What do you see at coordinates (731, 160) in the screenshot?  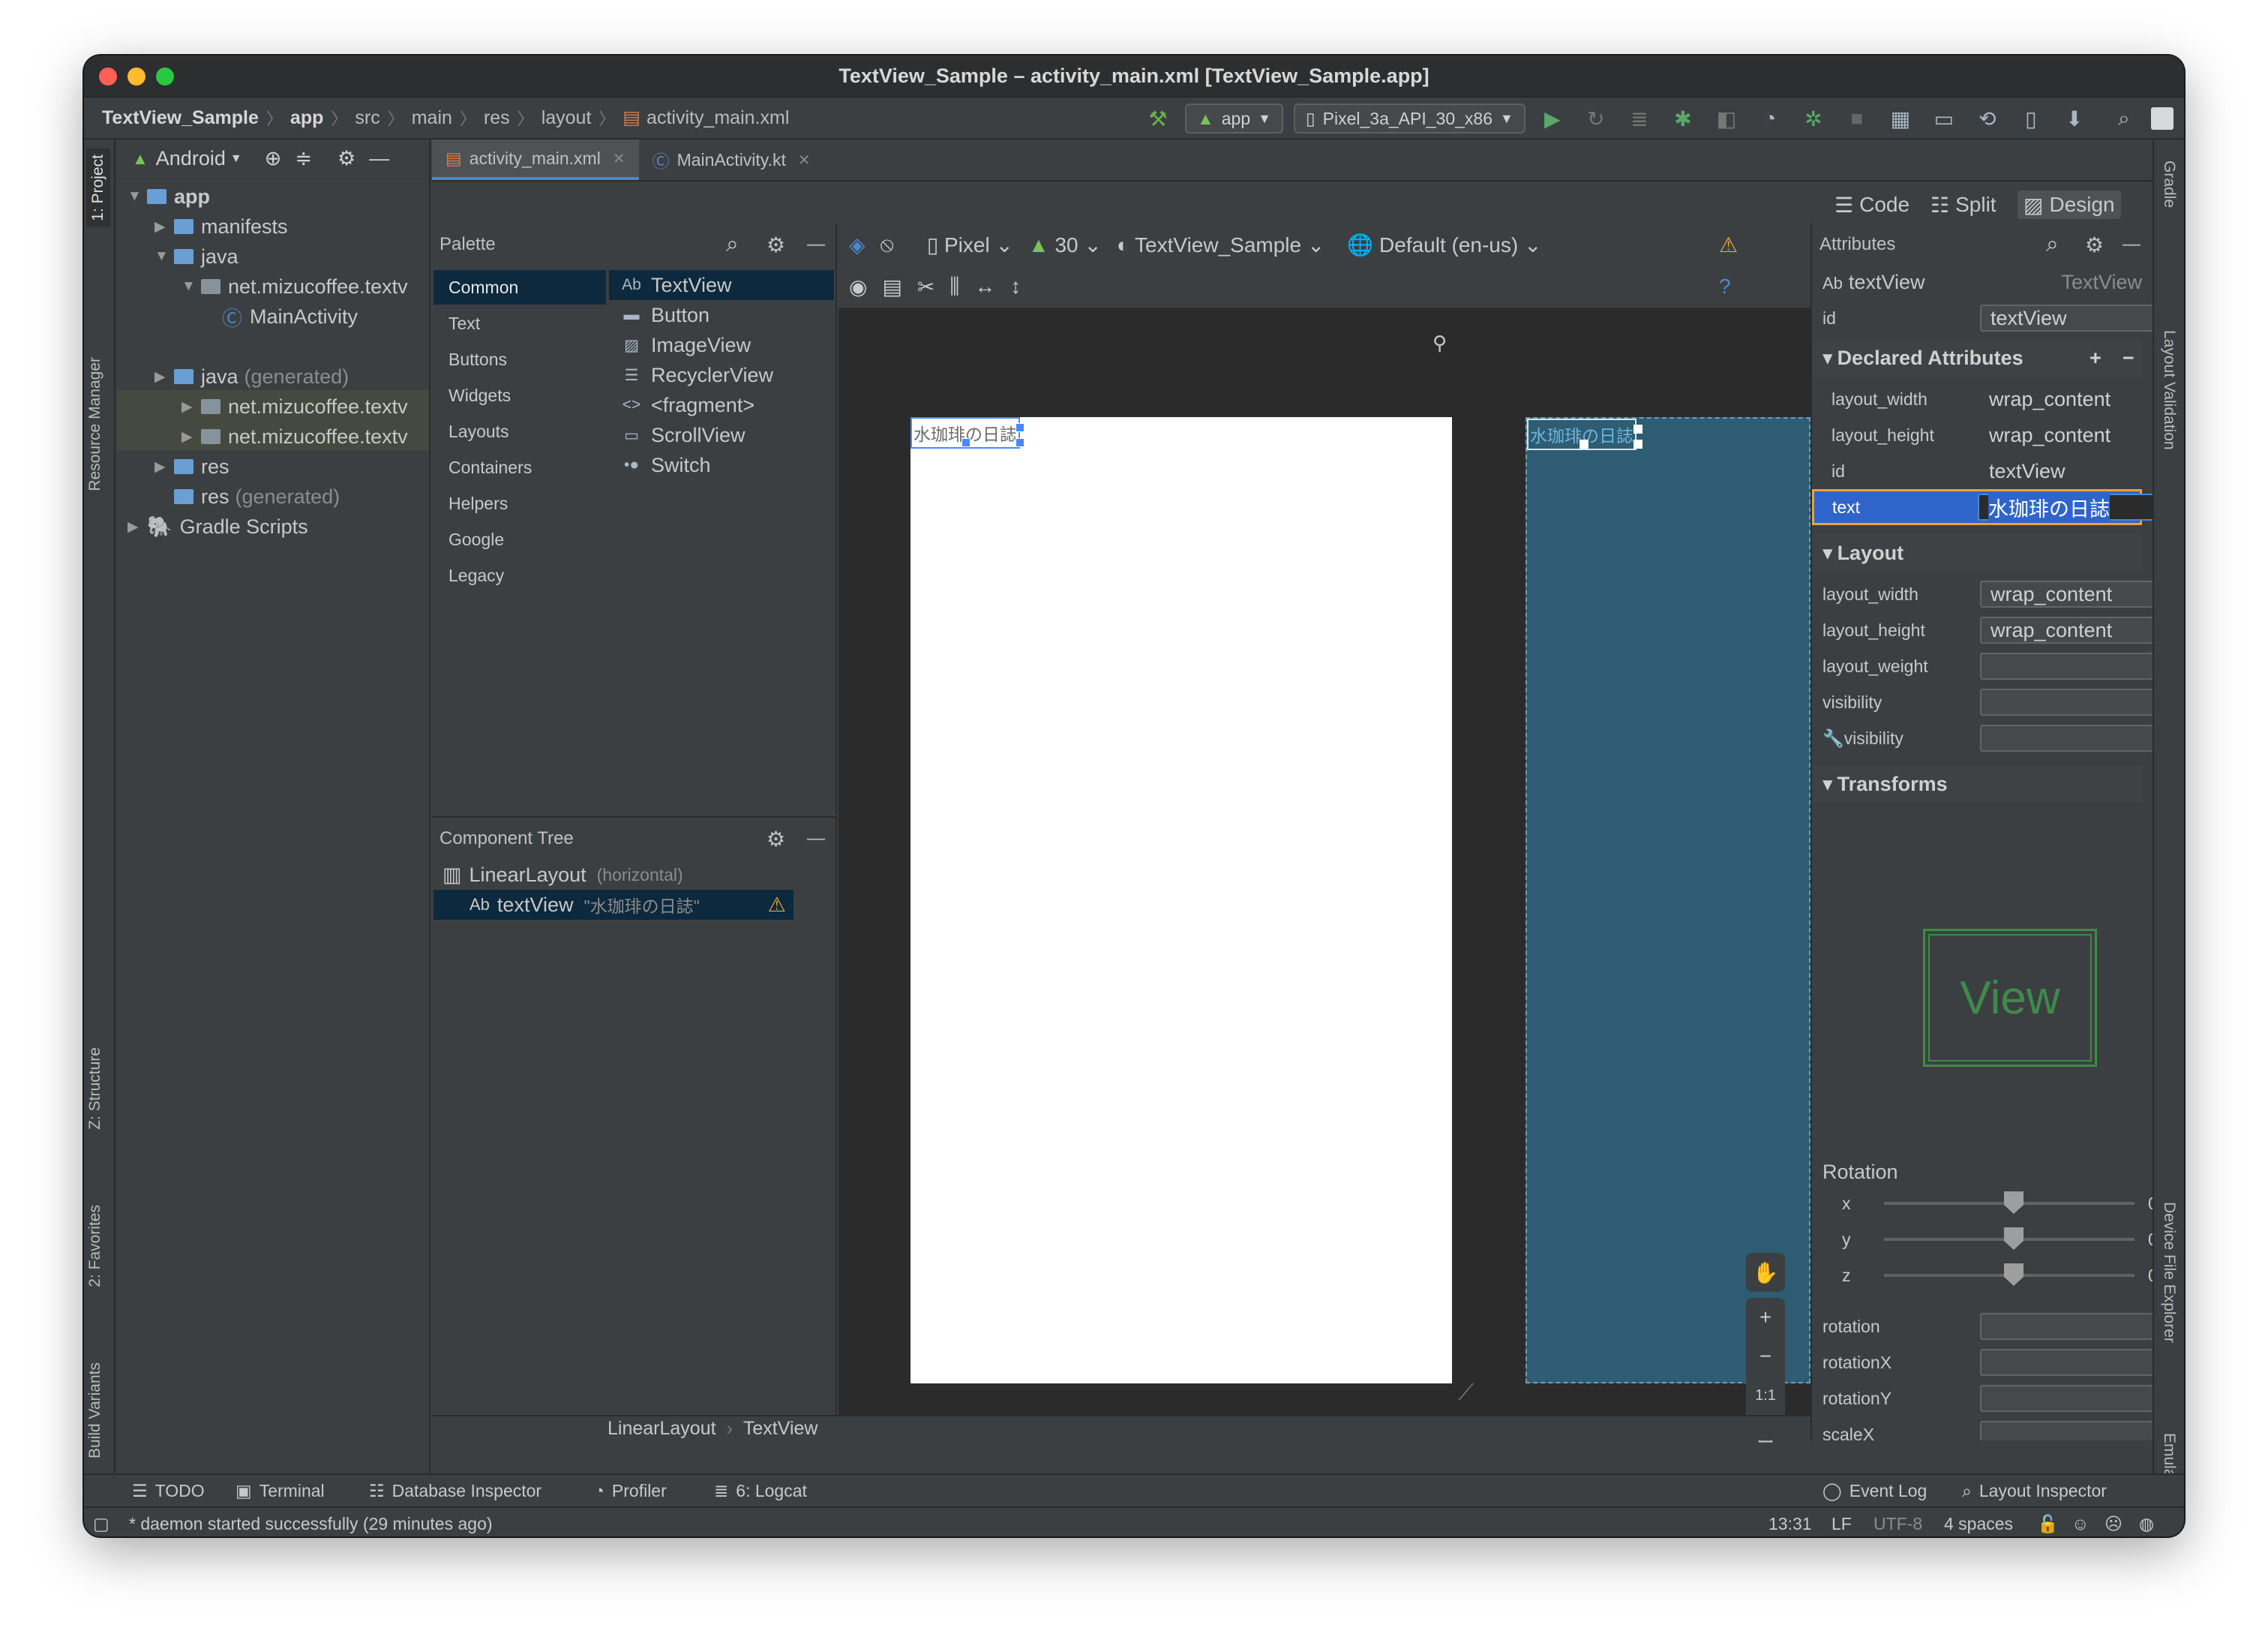 I see `tab-mainactivity: Ⓒ MainActivity.kt ✕` at bounding box center [731, 160].